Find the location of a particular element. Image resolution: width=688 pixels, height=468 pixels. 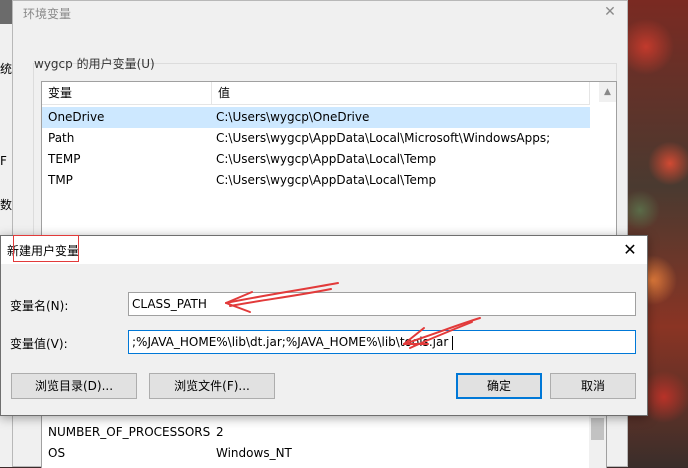

variable-name: TEMP is located at coordinates (64, 159).